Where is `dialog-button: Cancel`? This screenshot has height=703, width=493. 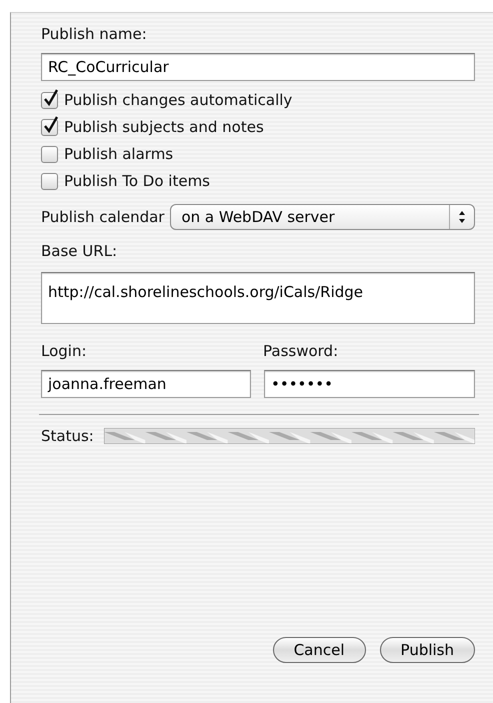
dialog-button: Cancel is located at coordinates (319, 650).